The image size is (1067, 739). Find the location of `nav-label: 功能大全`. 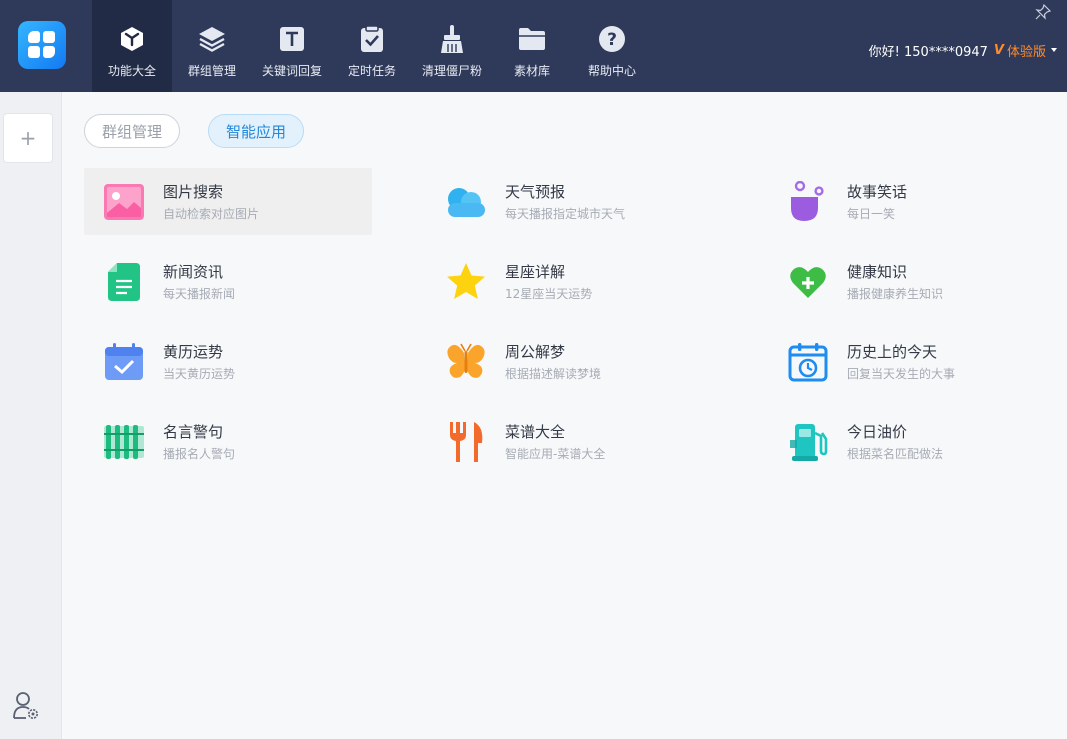

nav-label: 功能大全 is located at coordinates (131, 71).